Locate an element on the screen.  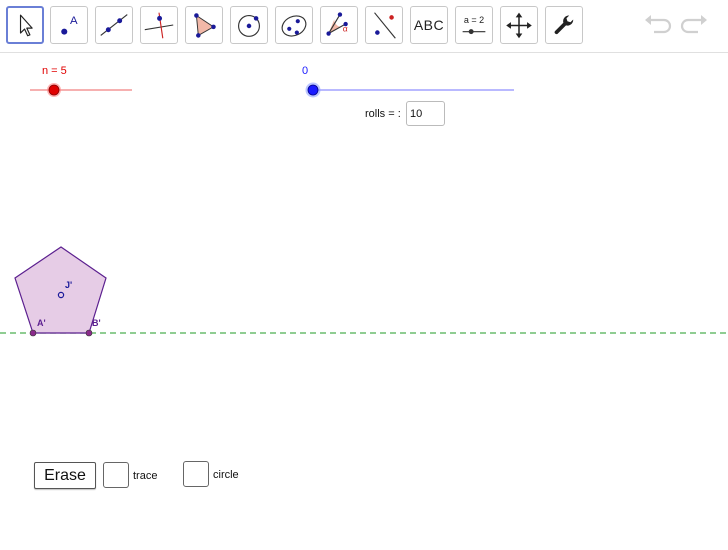
circle-checkbox is located at coordinates (196, 474).